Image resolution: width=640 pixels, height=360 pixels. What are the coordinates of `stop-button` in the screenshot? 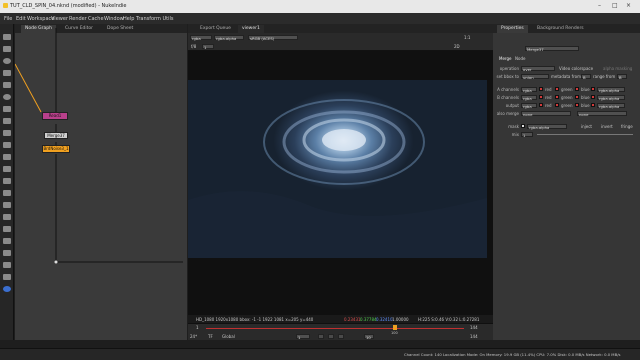 It's located at (341, 336).